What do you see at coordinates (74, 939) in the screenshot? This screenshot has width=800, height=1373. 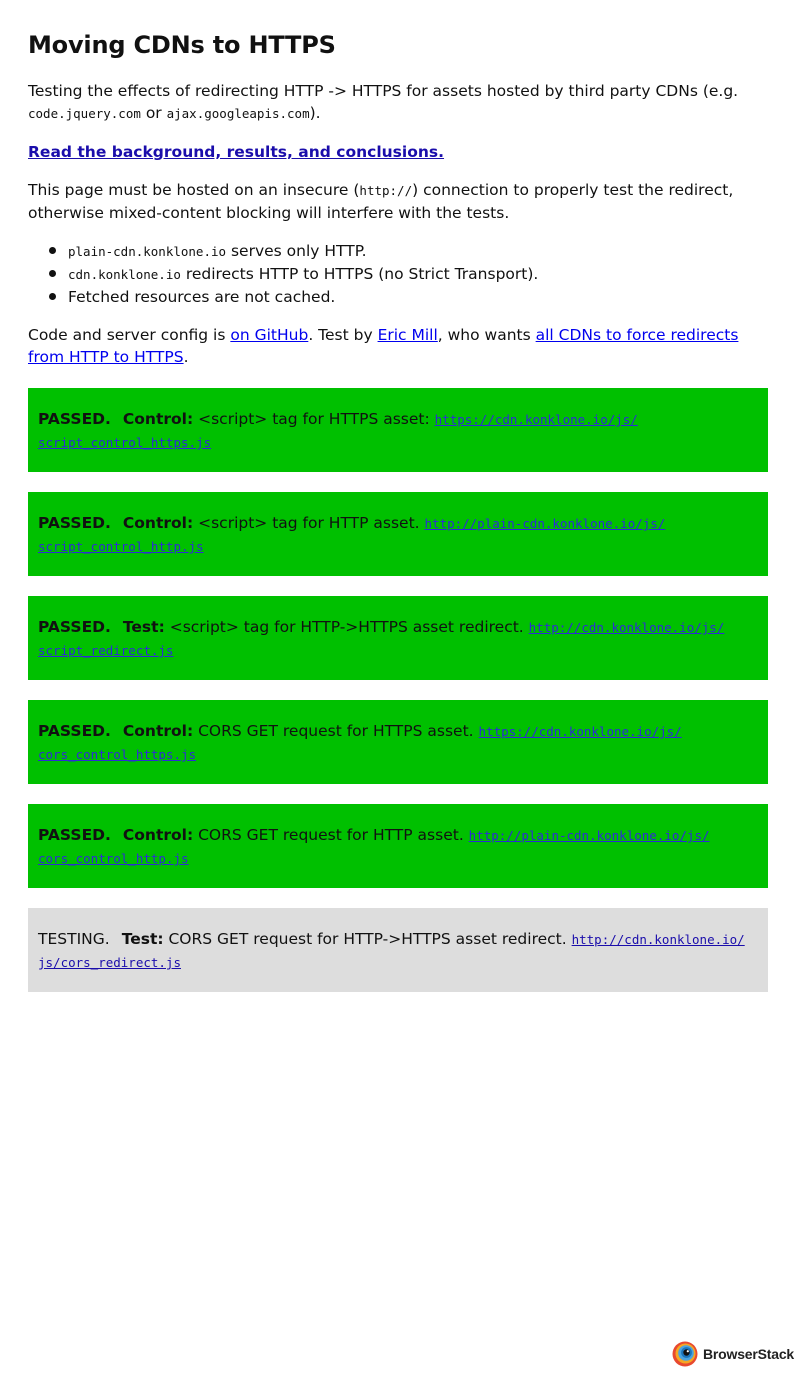 I see `test-status: TESTING.` at bounding box center [74, 939].